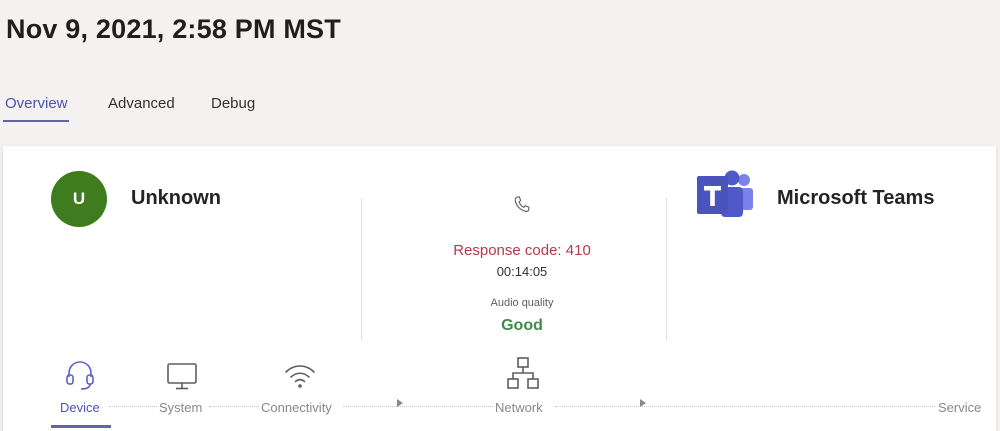  Describe the element at coordinates (960, 407) in the screenshot. I see `step-service: Service` at that location.